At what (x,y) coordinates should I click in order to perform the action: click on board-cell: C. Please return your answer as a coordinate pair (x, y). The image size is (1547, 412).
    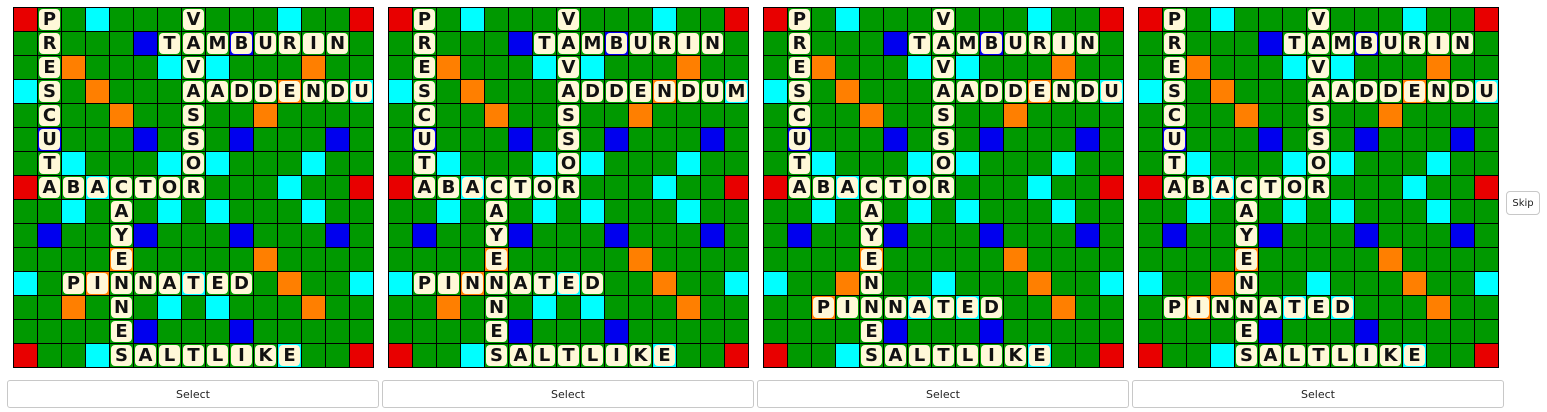
    Looking at the image, I should click on (425, 116).